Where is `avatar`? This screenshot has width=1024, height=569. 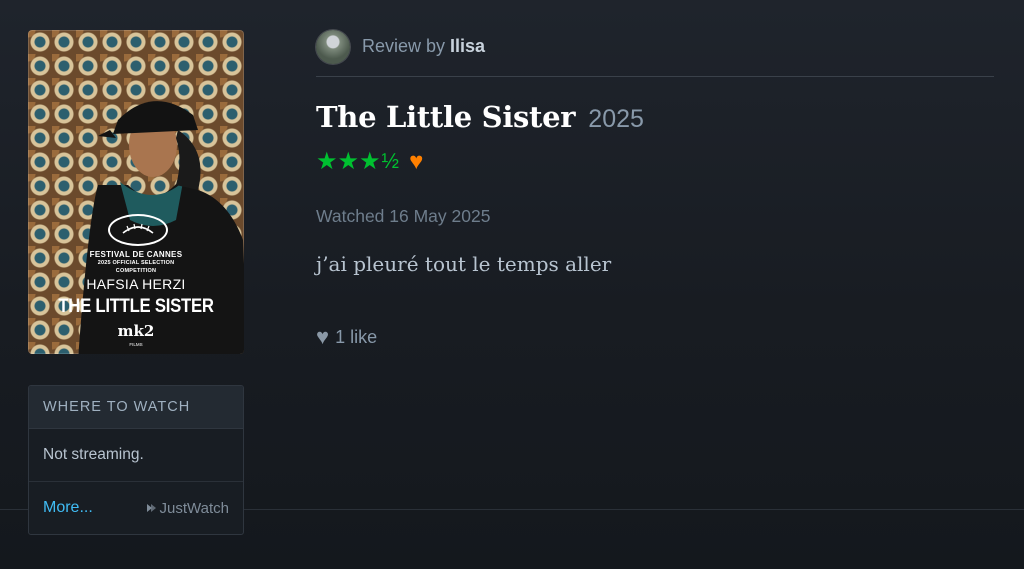
avatar is located at coordinates (333, 47).